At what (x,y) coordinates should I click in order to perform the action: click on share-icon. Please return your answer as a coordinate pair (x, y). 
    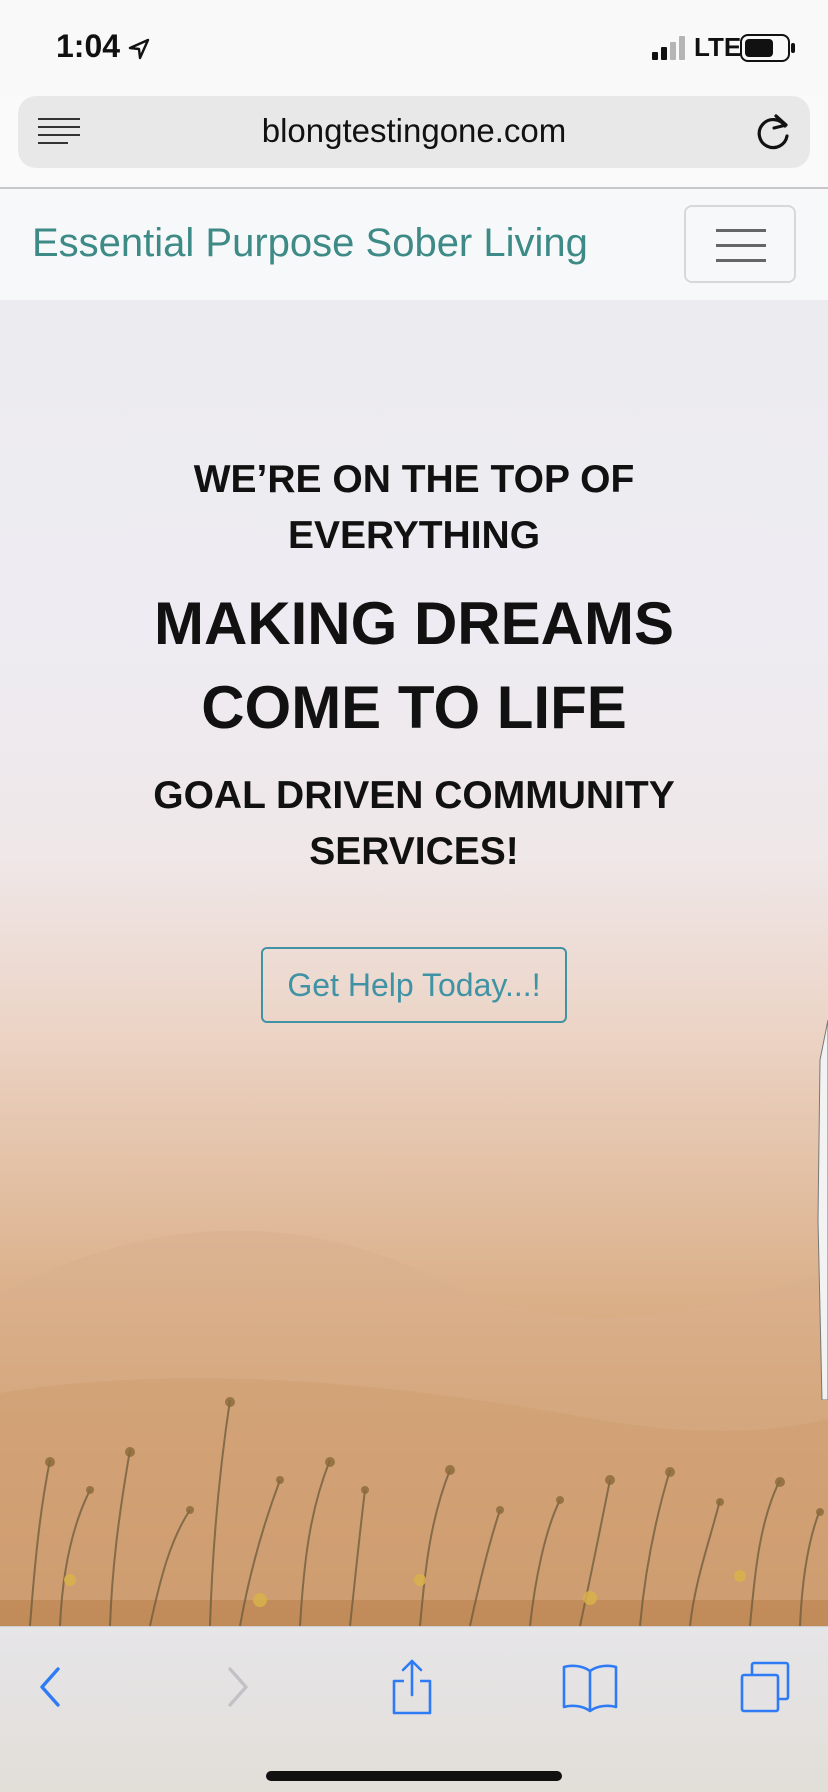
    Looking at the image, I should click on (412, 1687).